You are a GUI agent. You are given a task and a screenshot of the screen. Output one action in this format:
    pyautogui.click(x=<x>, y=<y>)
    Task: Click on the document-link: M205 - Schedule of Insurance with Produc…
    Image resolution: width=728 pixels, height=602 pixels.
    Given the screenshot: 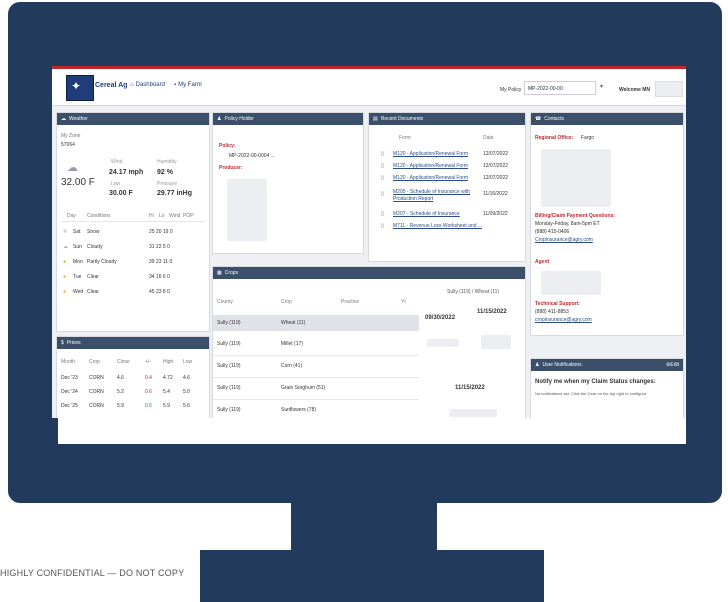 What is the action you would take?
    pyautogui.click(x=436, y=196)
    